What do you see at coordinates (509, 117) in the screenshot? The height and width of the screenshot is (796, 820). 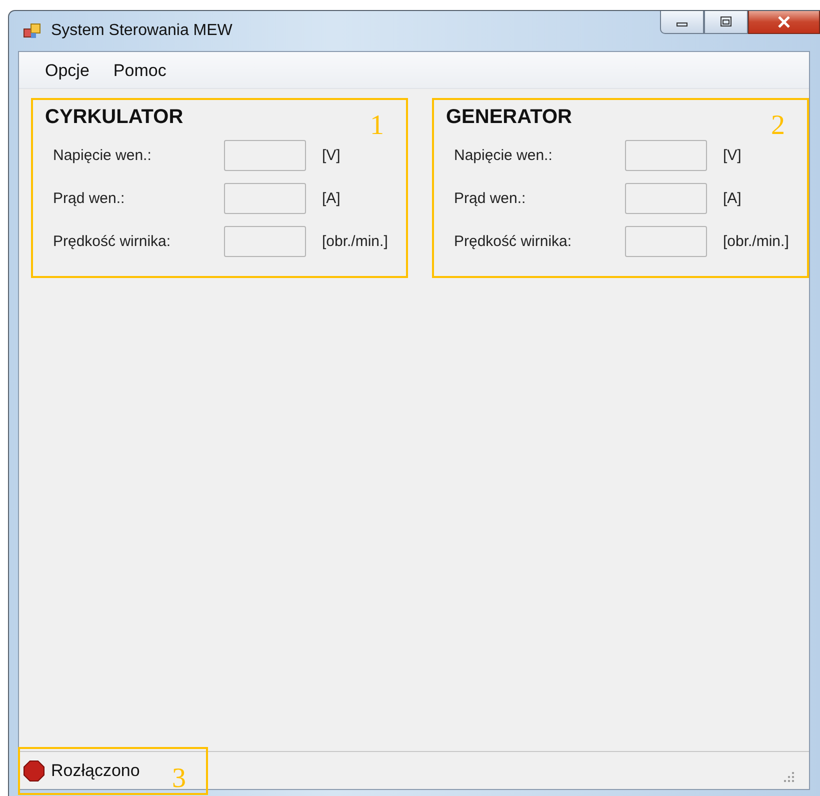 I see `section-title: GENERATOR` at bounding box center [509, 117].